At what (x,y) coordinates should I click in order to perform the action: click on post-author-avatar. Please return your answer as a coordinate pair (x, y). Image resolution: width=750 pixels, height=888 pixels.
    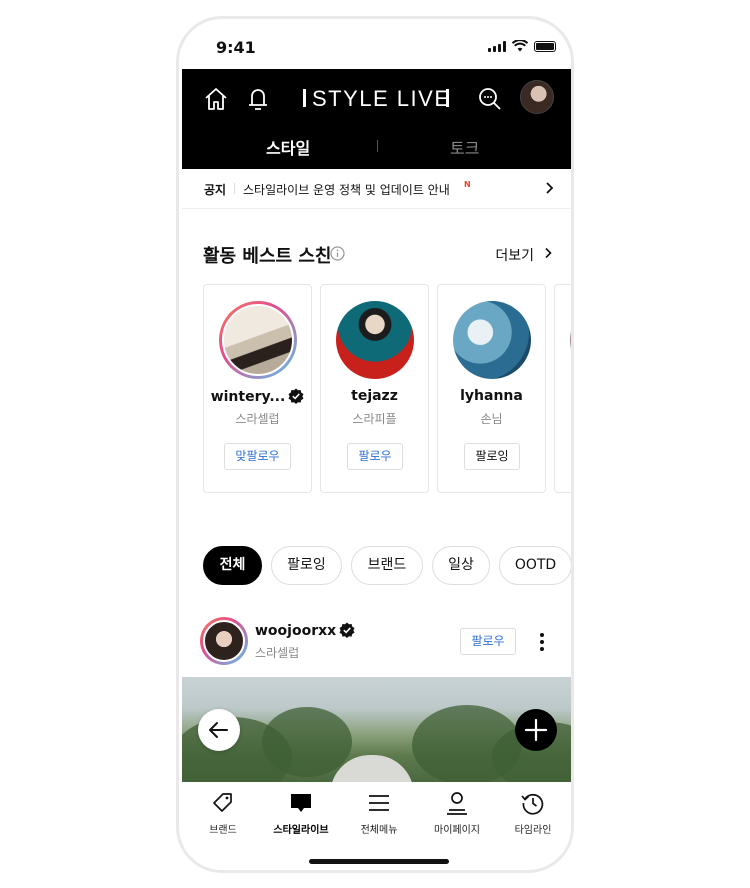
    Looking at the image, I should click on (224, 641).